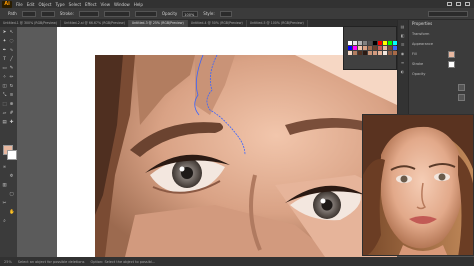 The height and width of the screenshot is (266, 474). I want to click on control-bar: Path Stroke: Opacity 100% Style:, so click(237, 14).